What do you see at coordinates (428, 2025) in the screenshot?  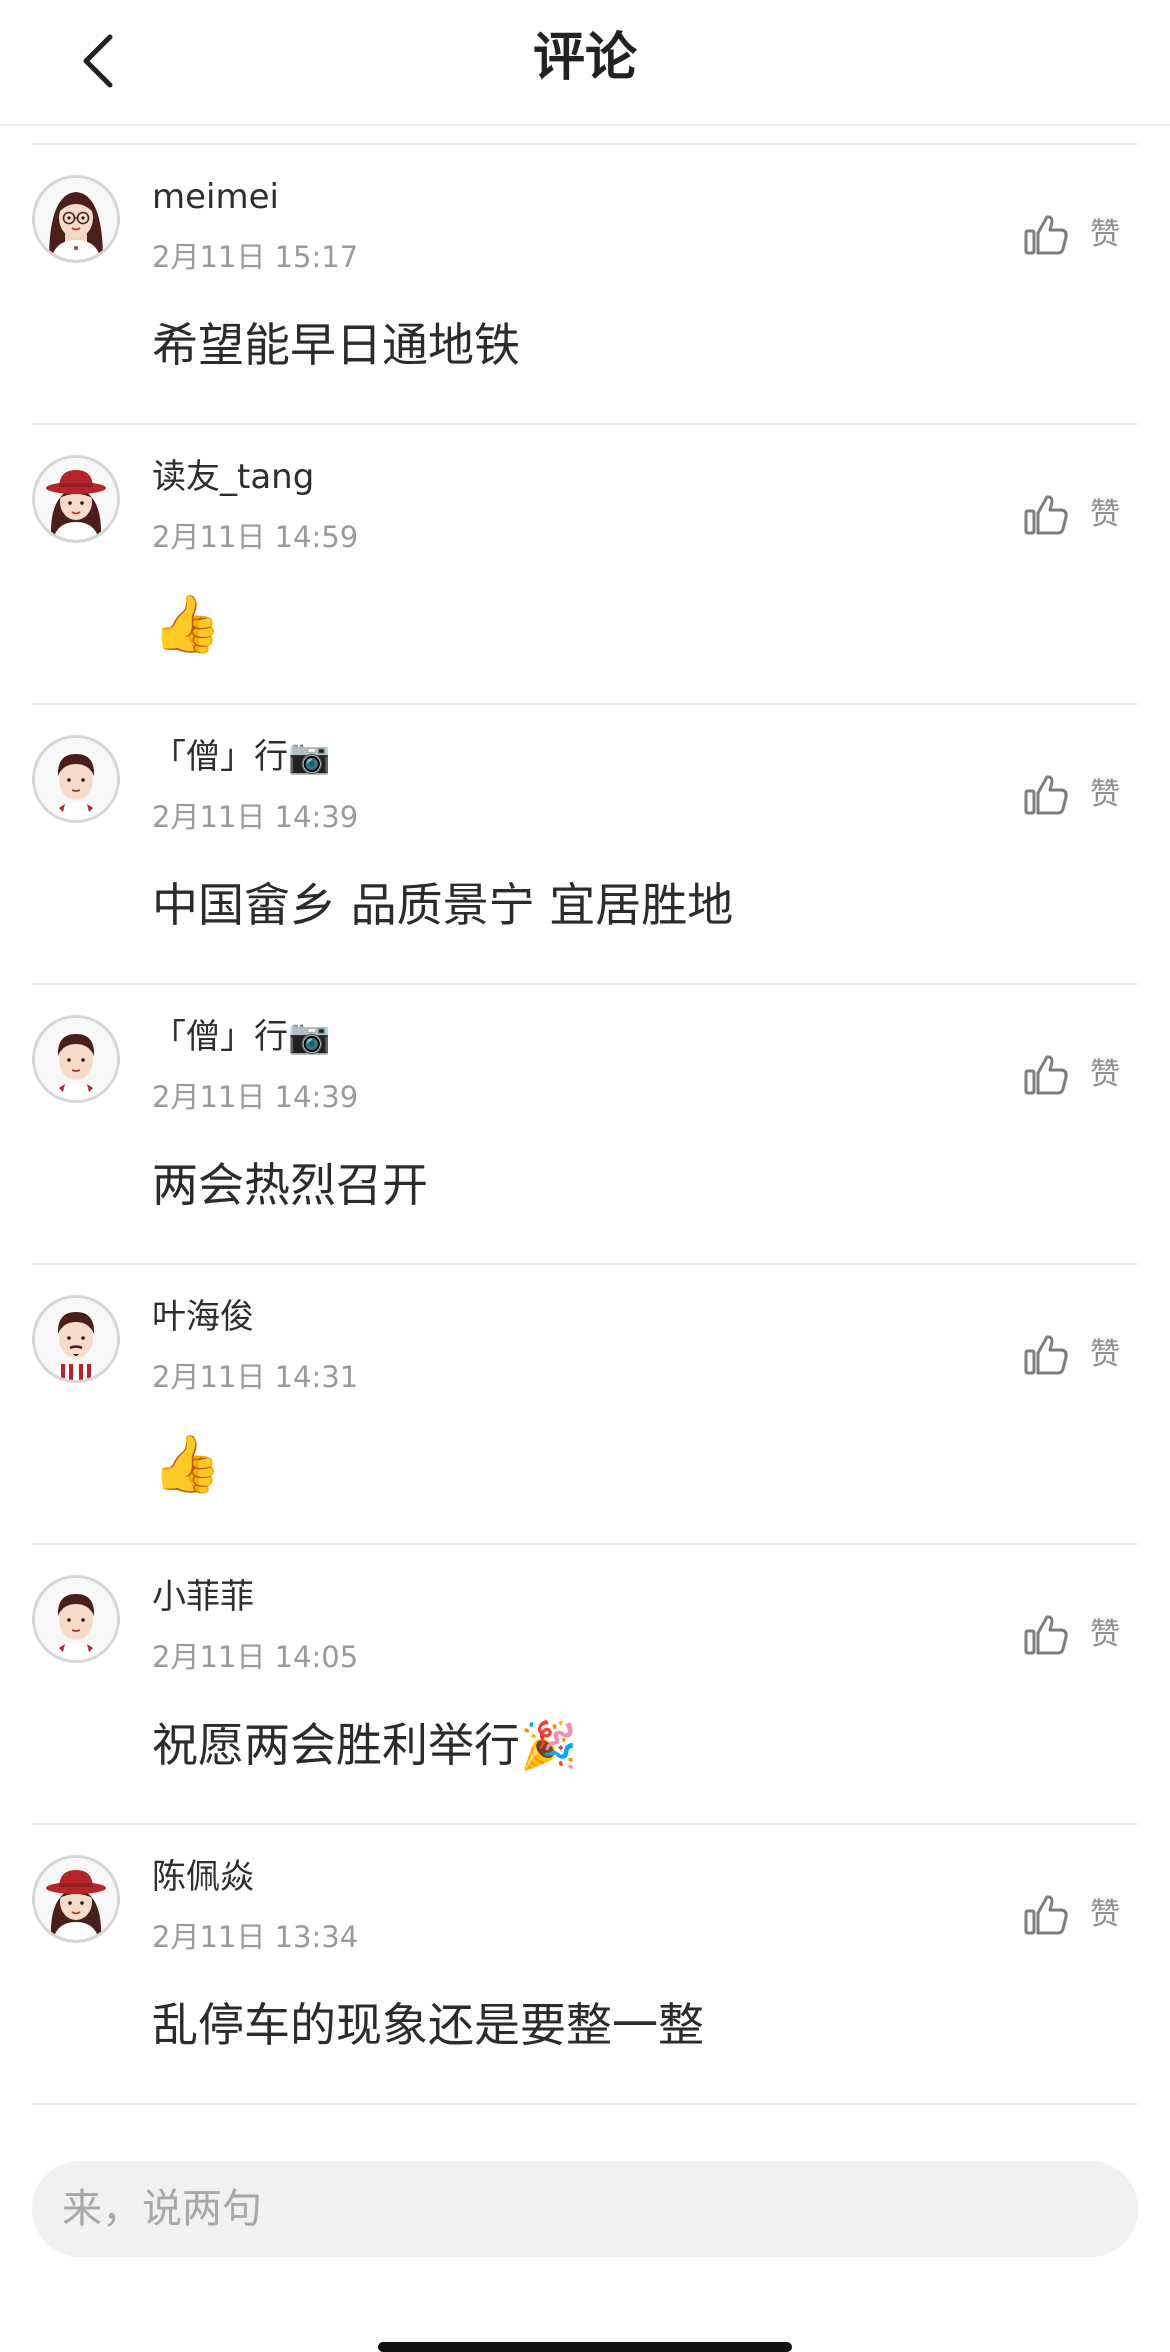 I see `comment-text: 乱停车的现象还是要整一整` at bounding box center [428, 2025].